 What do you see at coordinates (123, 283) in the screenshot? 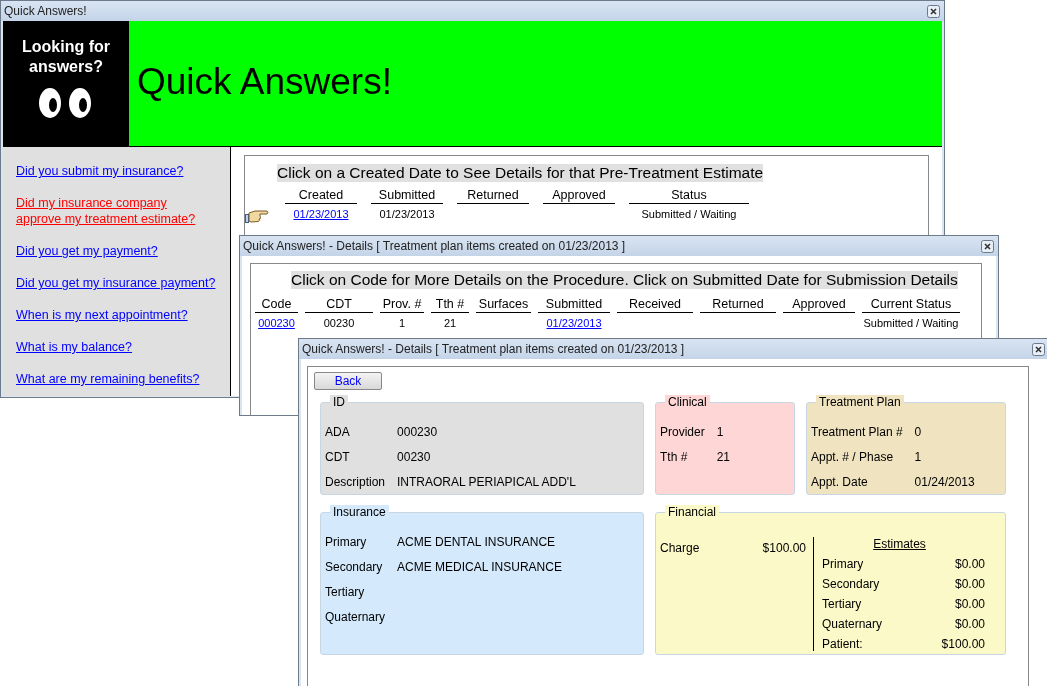
I see `question-link: Did you get my insurance payment?` at bounding box center [123, 283].